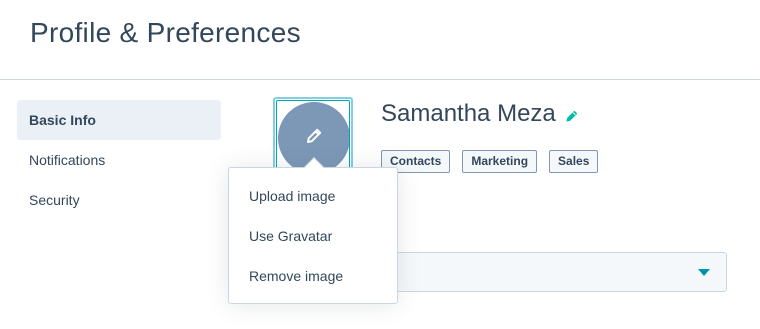 This screenshot has height=329, width=760. I want to click on team-tags: Contacts Marketing Sales, so click(490, 161).